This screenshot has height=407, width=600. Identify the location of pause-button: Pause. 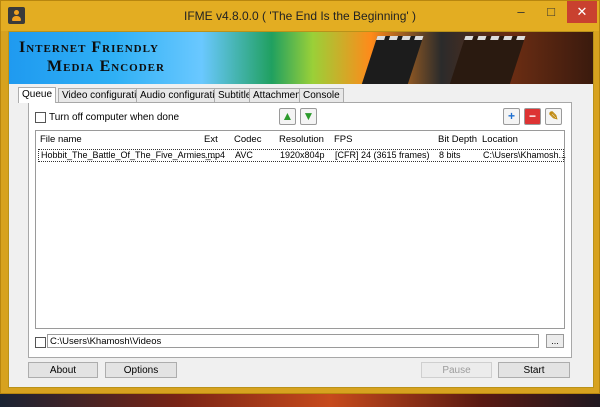
(456, 370).